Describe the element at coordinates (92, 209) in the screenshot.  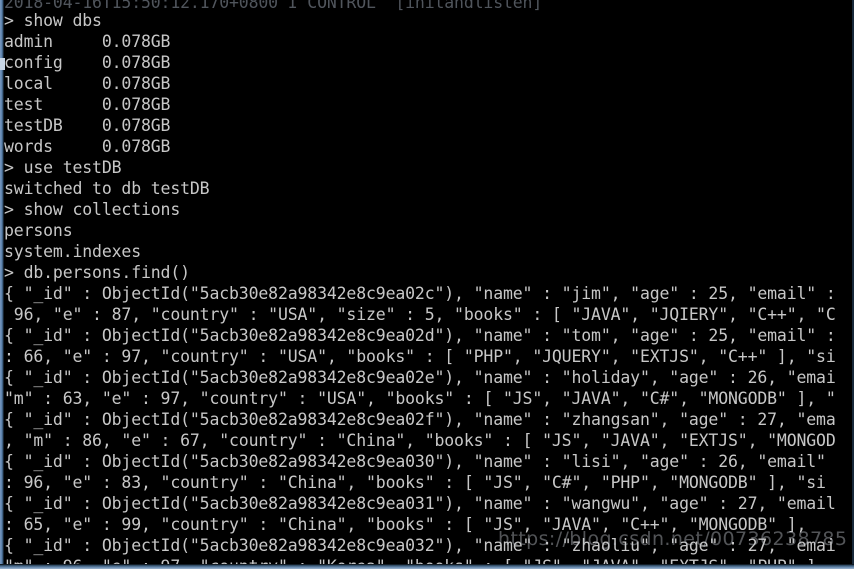
I see `terminal-line: > show collections` at that location.